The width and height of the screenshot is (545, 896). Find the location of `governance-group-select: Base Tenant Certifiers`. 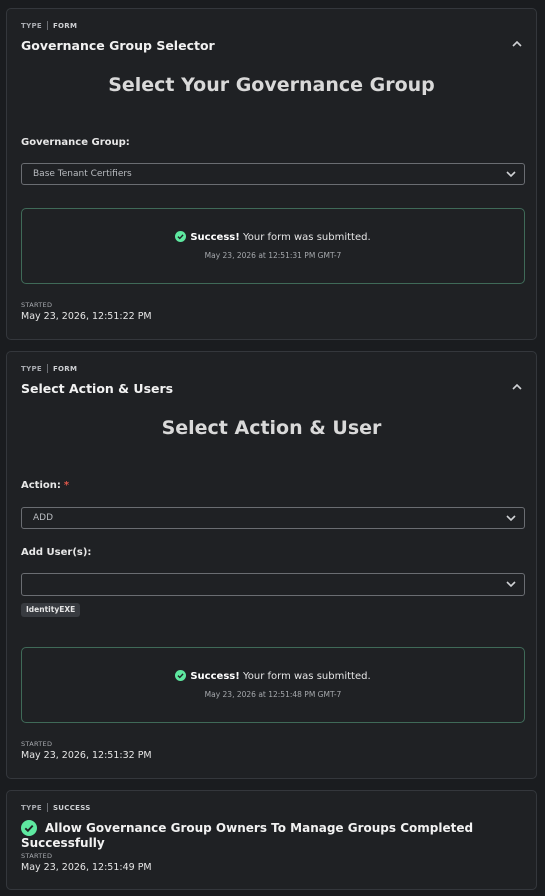

governance-group-select: Base Tenant Certifiers is located at coordinates (273, 174).